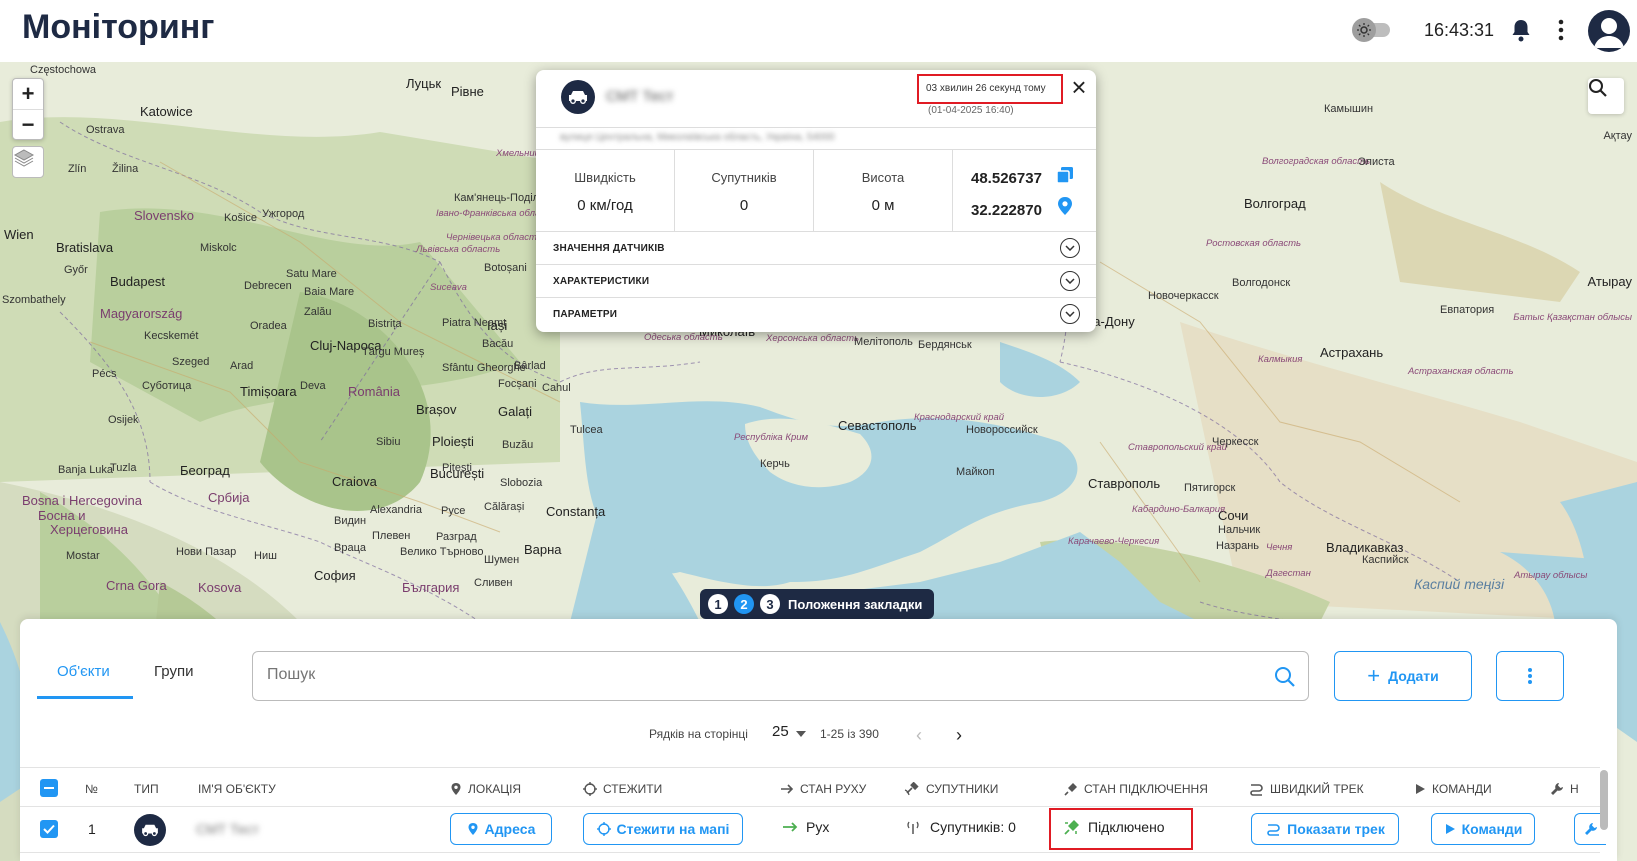 This screenshot has width=1637, height=861. I want to click on map-label: Разград, so click(456, 537).